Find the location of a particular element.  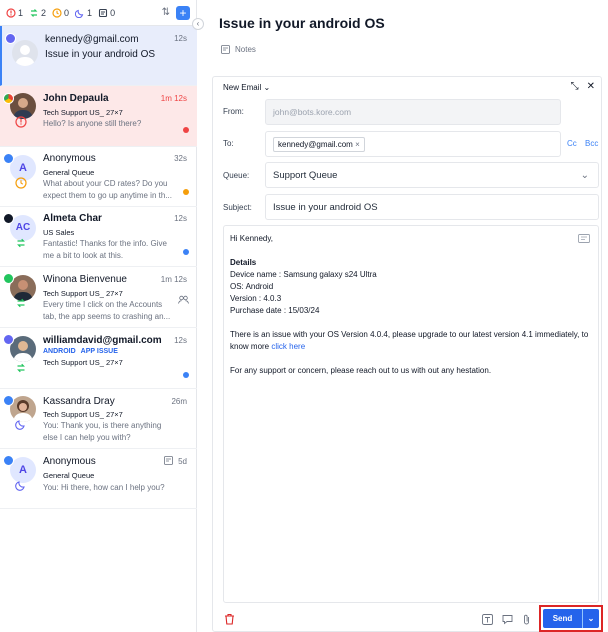

subject-label: Subject: is located at coordinates (237, 207).